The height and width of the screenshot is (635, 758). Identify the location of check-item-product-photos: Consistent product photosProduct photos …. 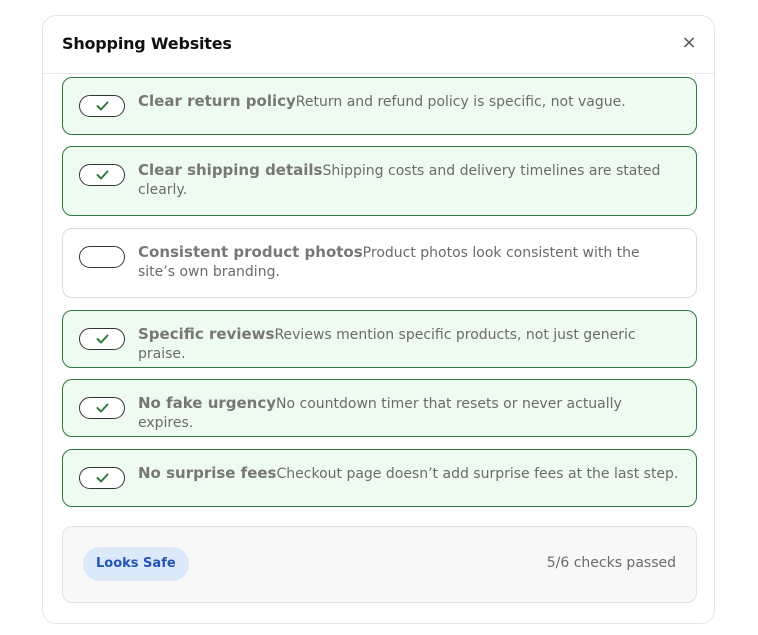
(379, 263).